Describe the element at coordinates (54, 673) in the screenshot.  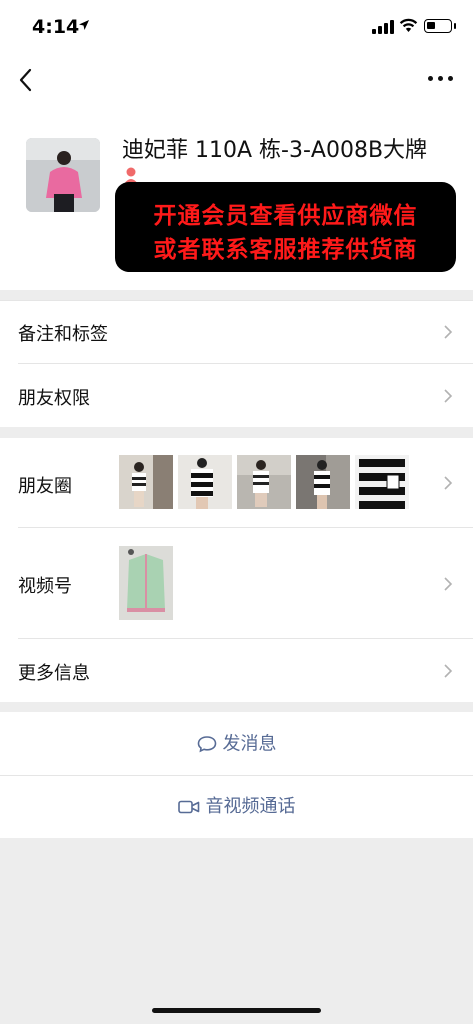
I see `row-more-info-label: 更多信息` at that location.